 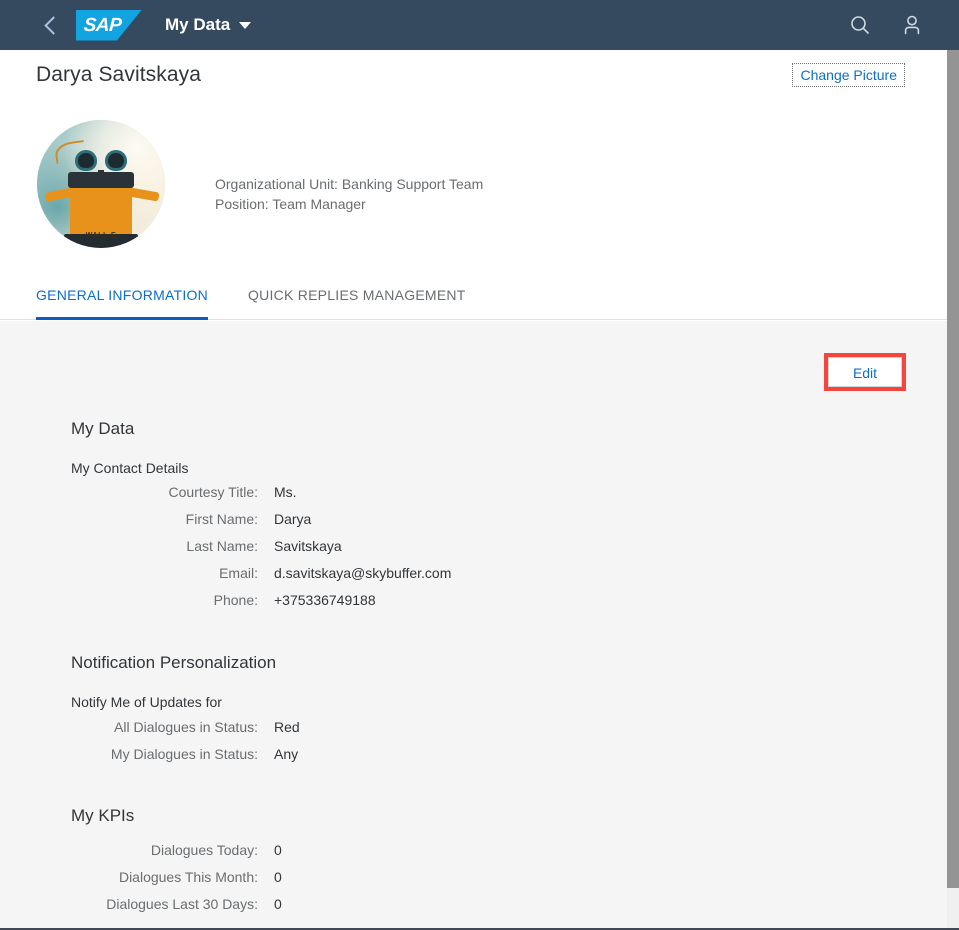 I want to click on edit-button-highlight: Edit, so click(x=865, y=372).